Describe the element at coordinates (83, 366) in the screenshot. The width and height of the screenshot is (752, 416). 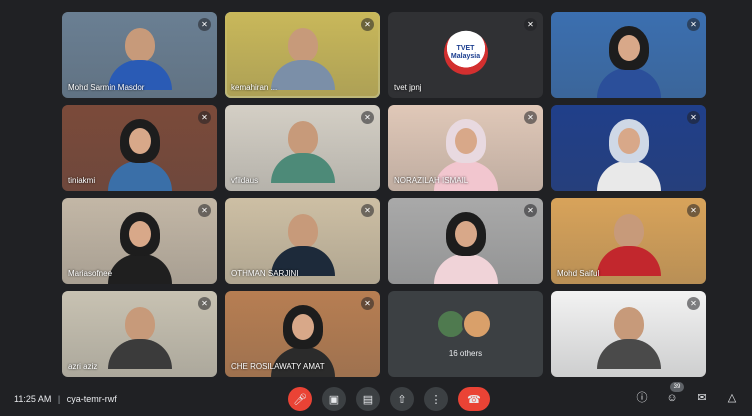
I see `participant-name: azri aziz` at that location.